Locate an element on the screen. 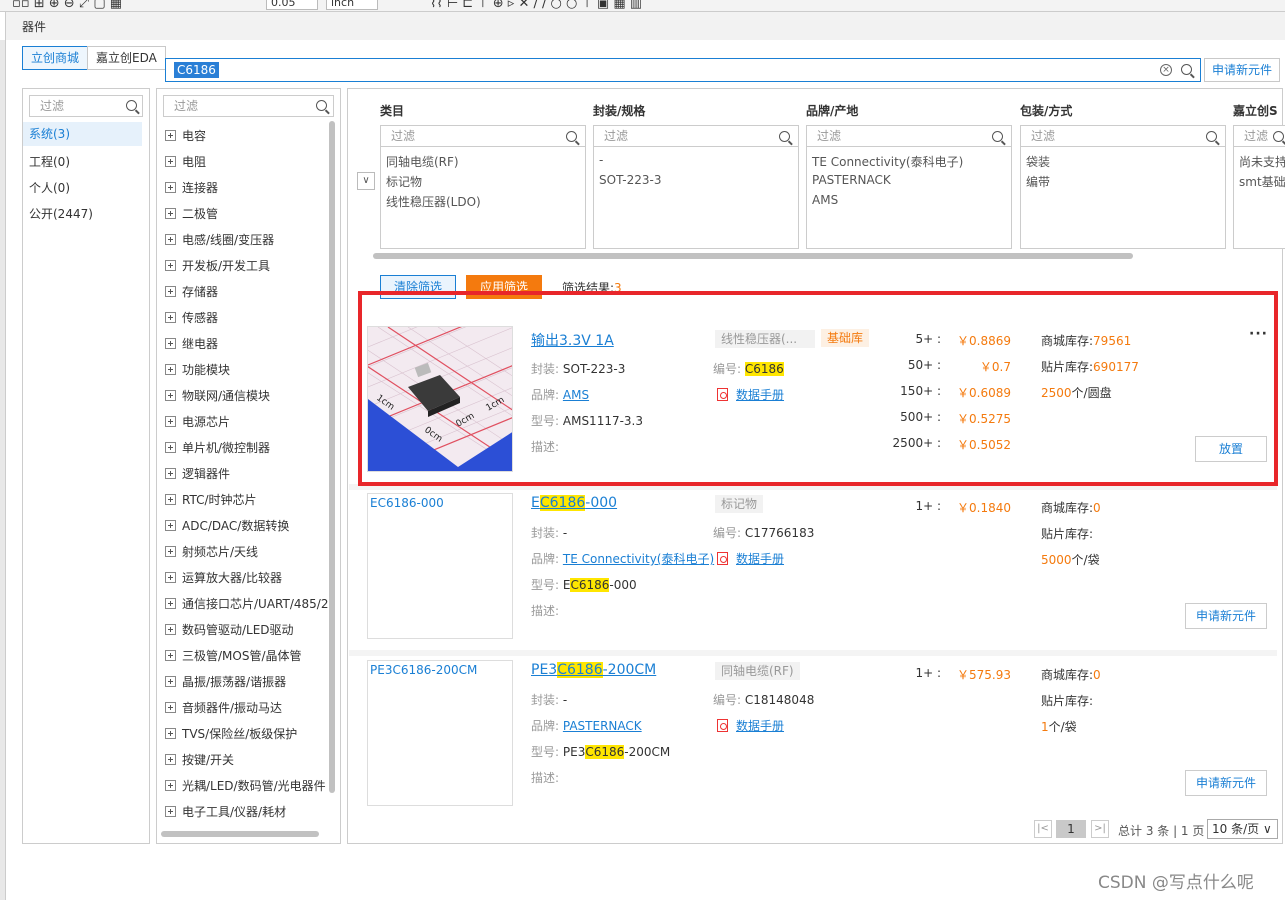  attribute-option: SOT-223-3 is located at coordinates (630, 180).